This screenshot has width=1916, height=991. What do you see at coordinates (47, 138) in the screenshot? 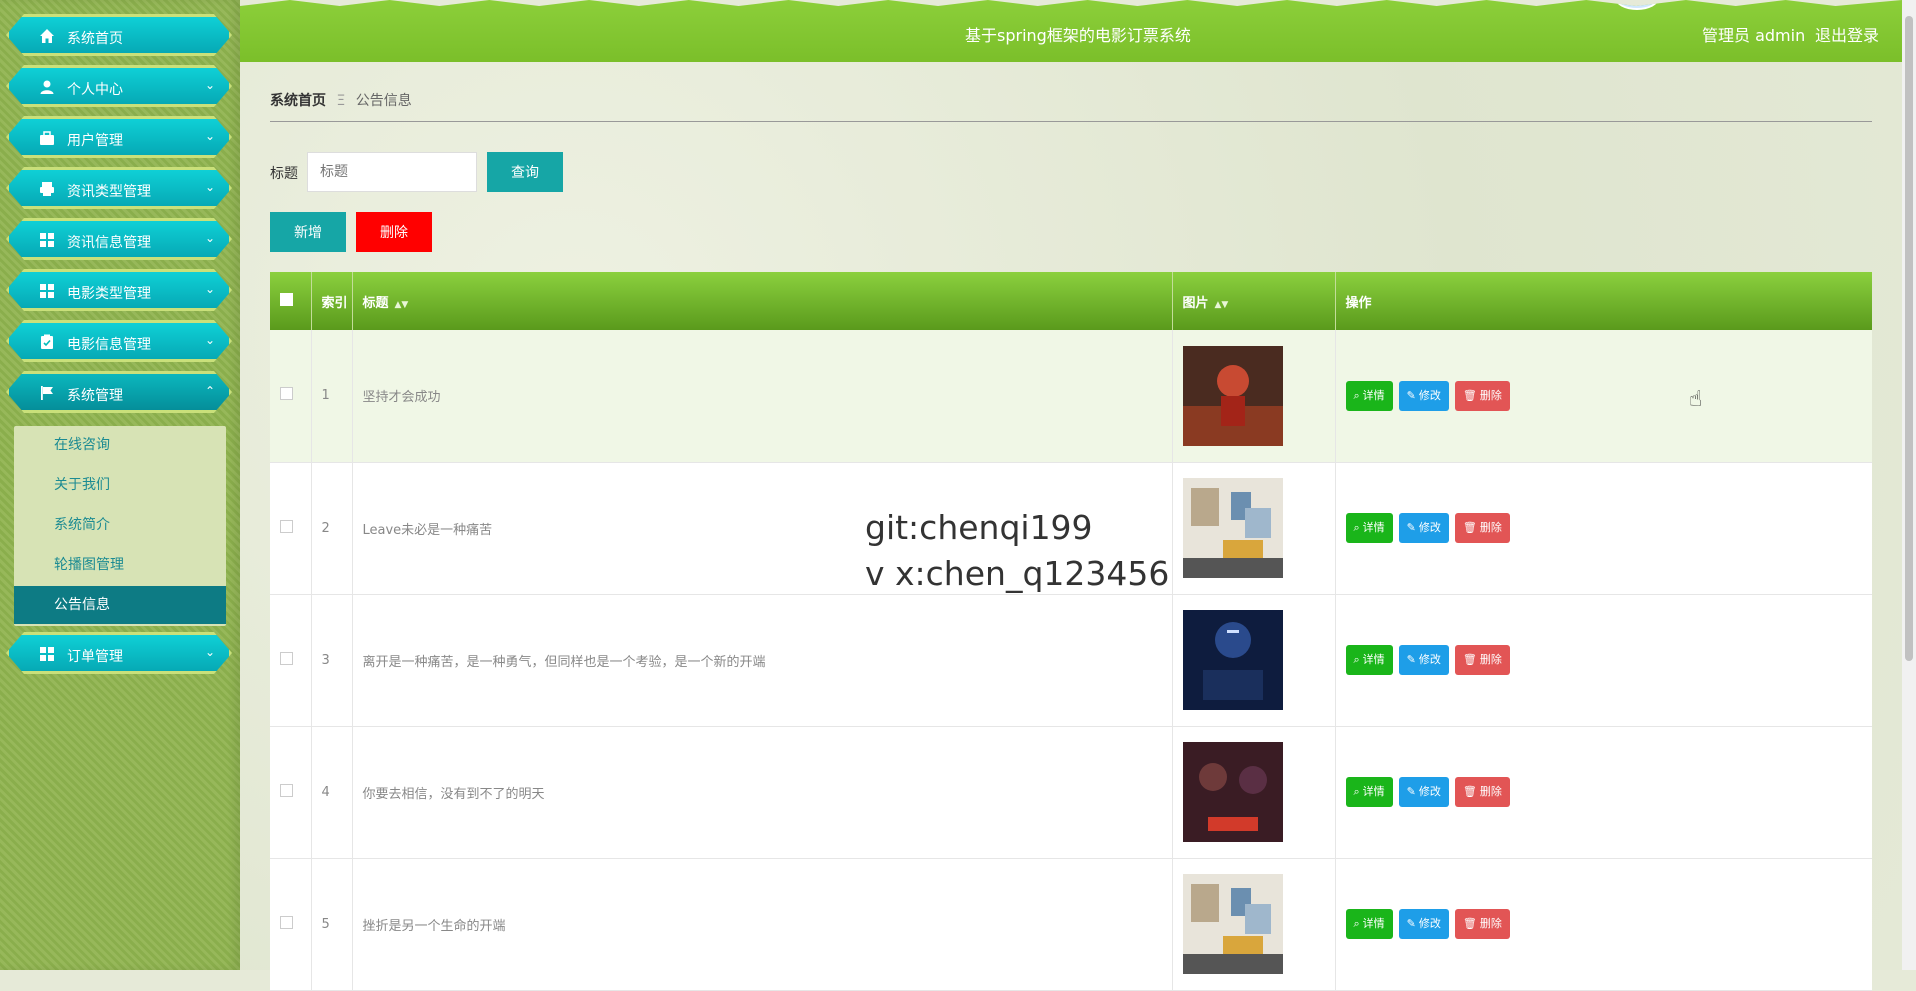
I see `briefcase-icon` at bounding box center [47, 138].